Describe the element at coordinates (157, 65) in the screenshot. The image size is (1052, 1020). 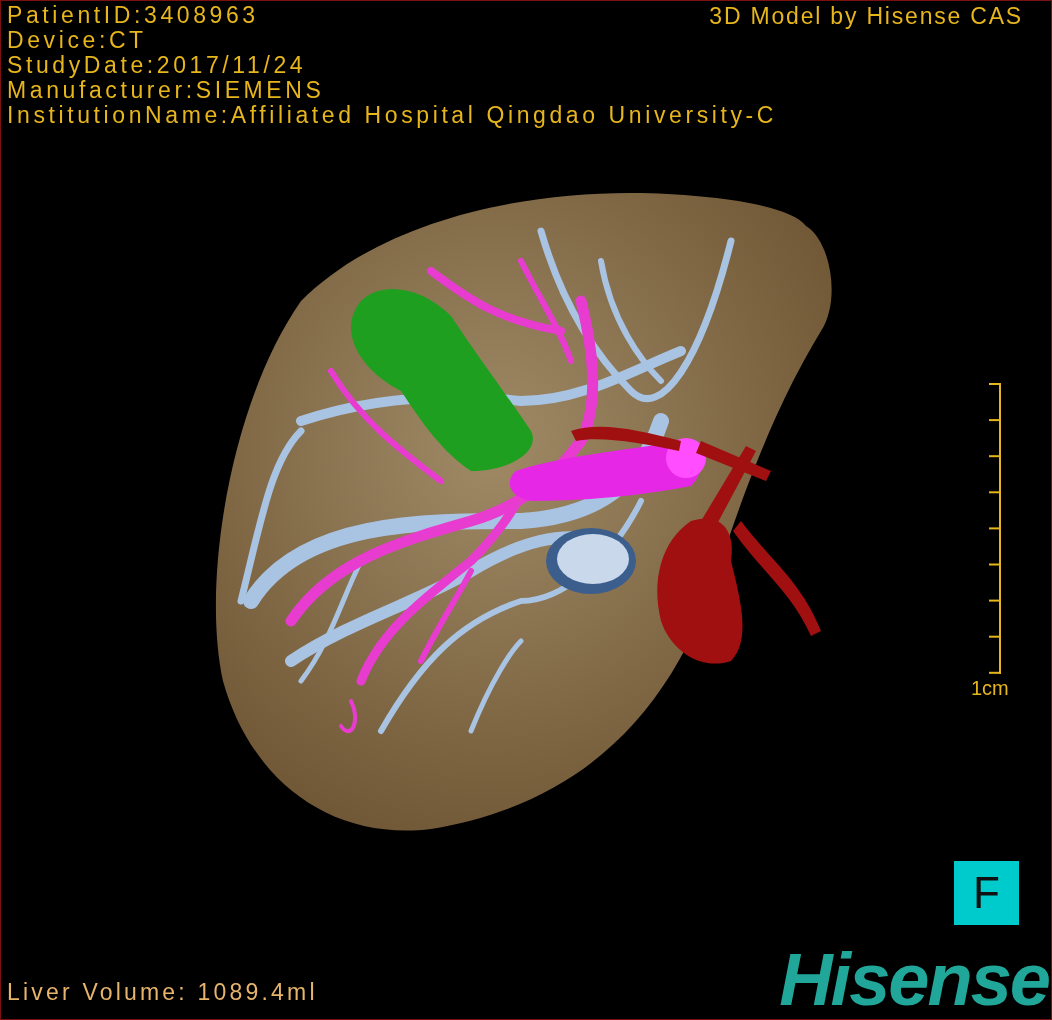
I see `info-text: StudyDate:2017/11/24` at that location.